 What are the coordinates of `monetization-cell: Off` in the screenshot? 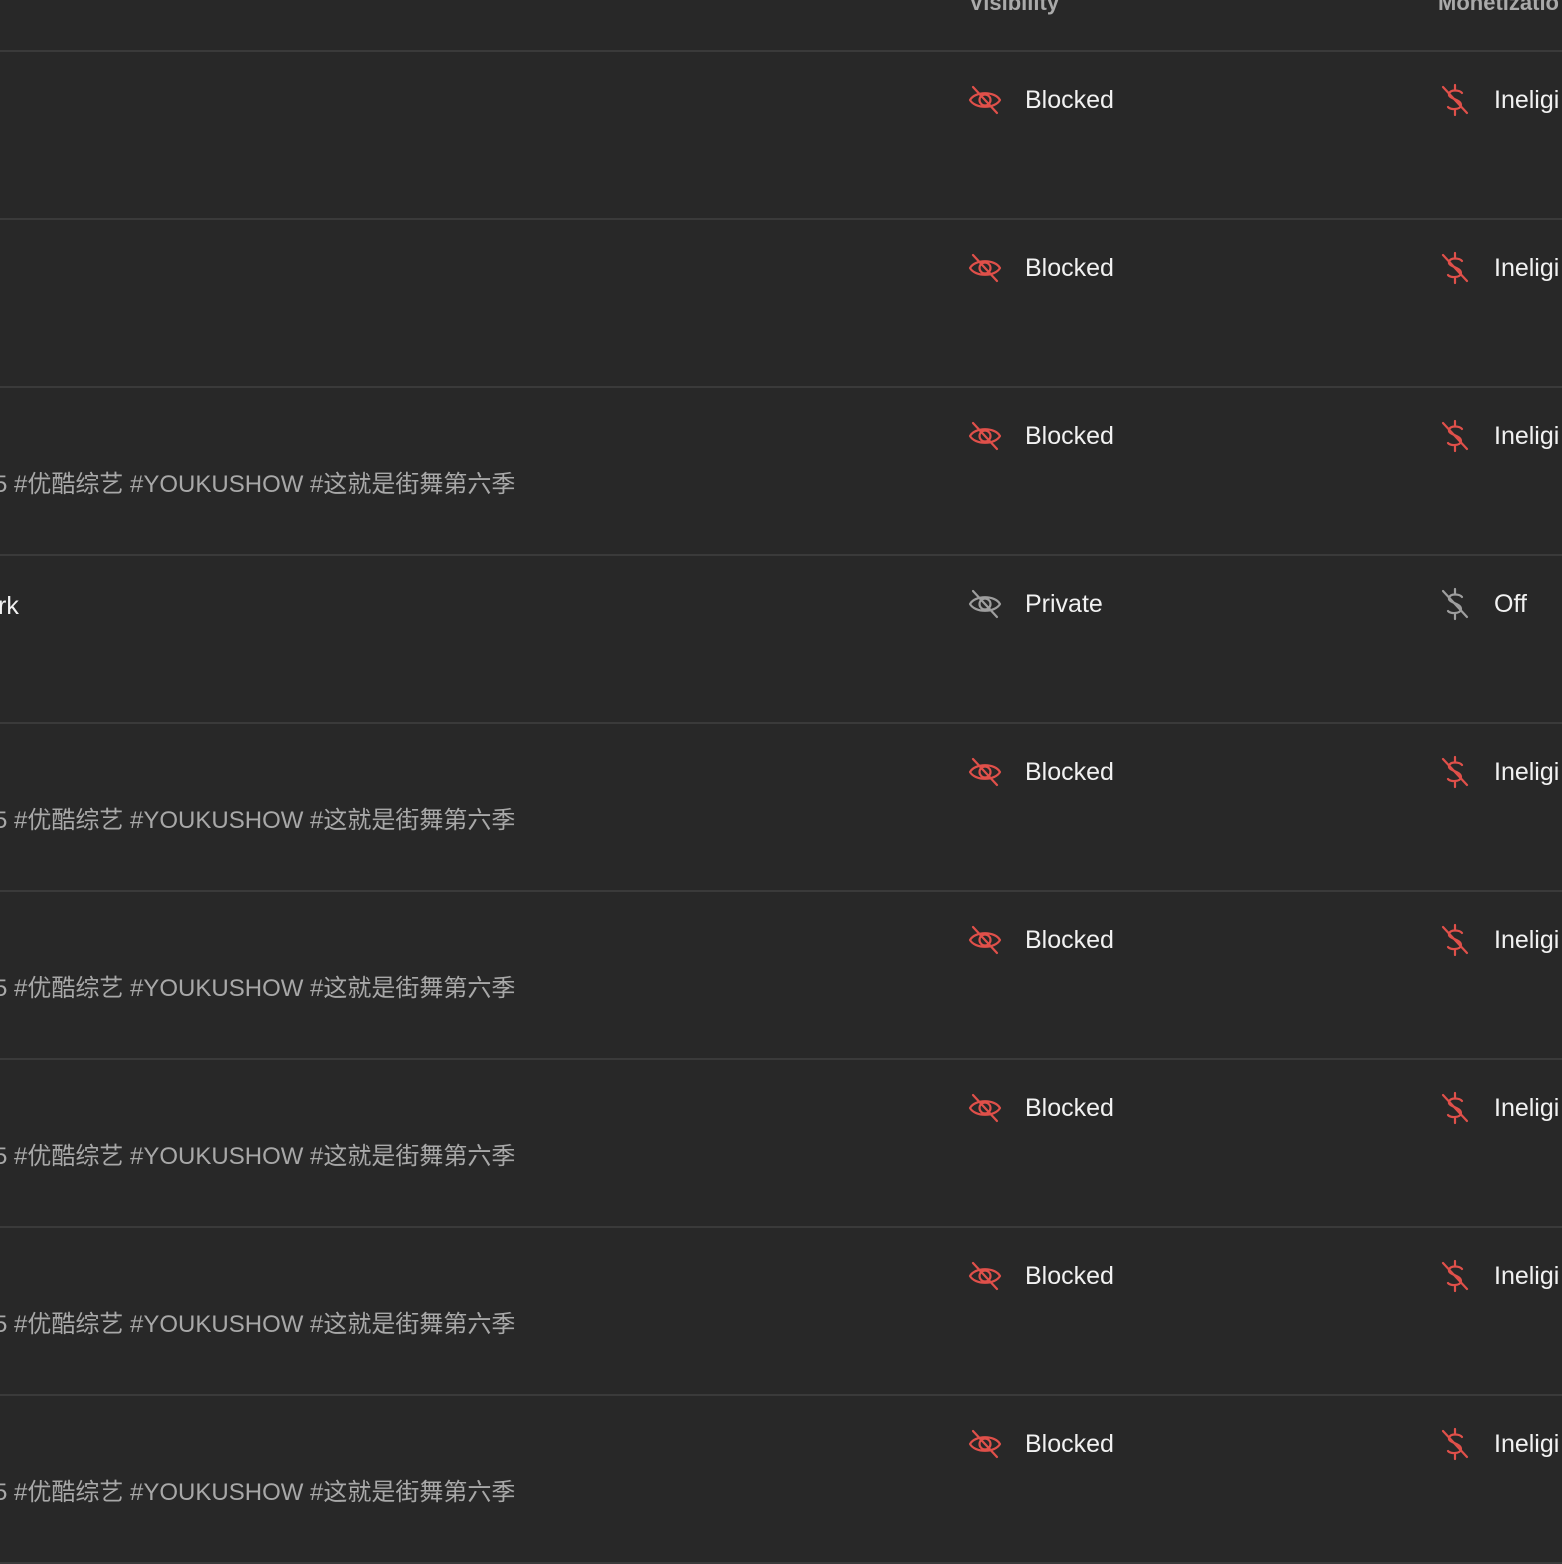 It's located at (1483, 604).